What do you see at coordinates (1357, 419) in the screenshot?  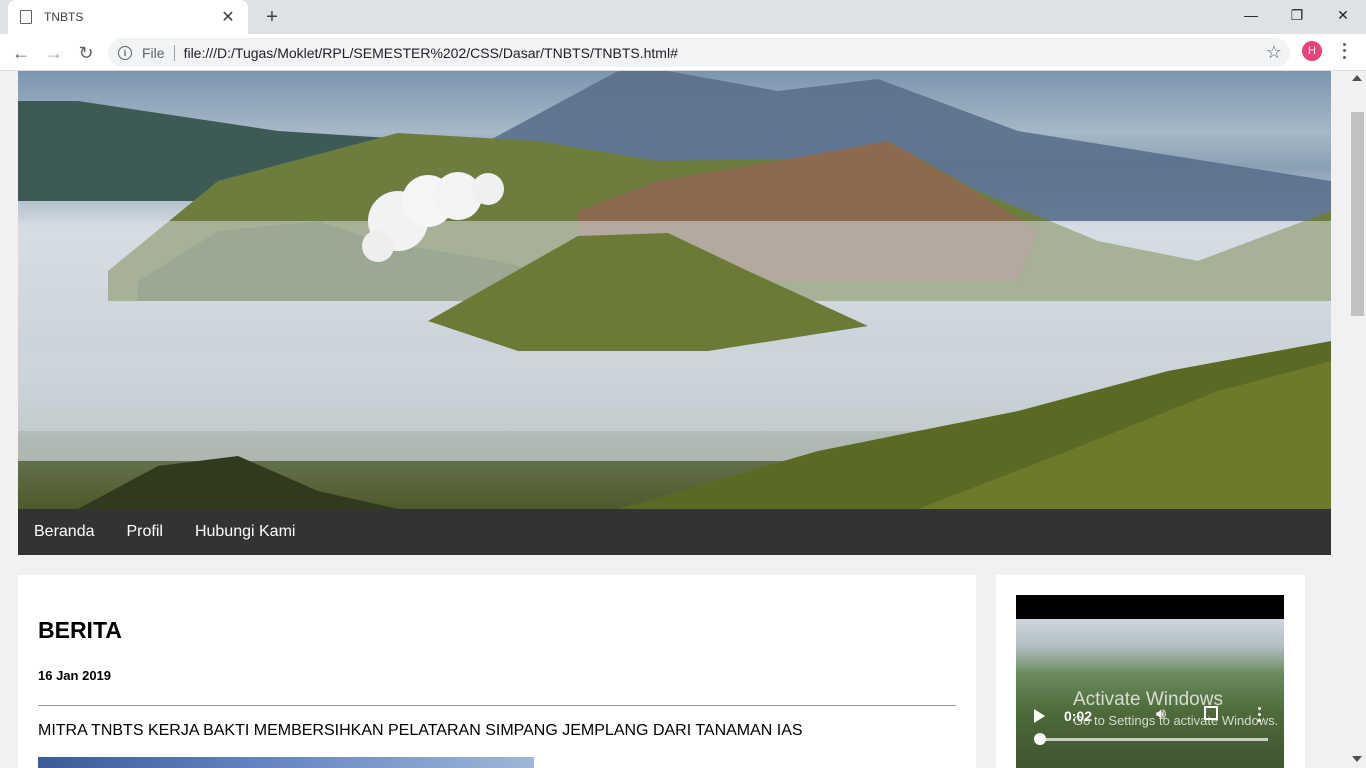 I see `vertical-scrollbar` at bounding box center [1357, 419].